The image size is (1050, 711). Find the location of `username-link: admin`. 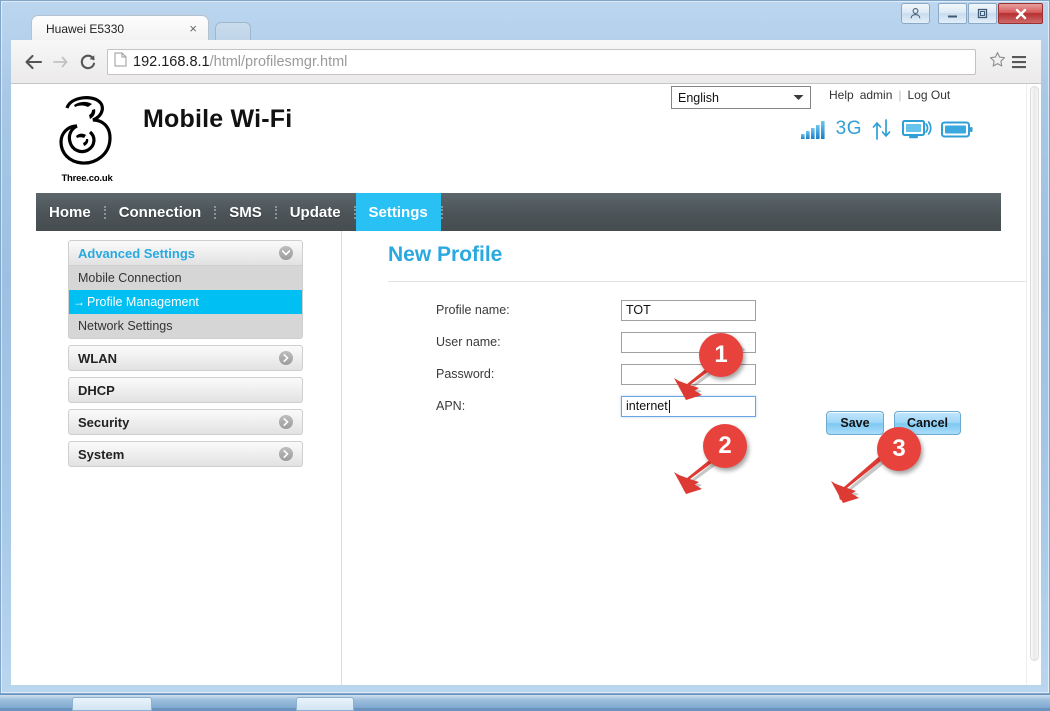

username-link: admin is located at coordinates (876, 95).